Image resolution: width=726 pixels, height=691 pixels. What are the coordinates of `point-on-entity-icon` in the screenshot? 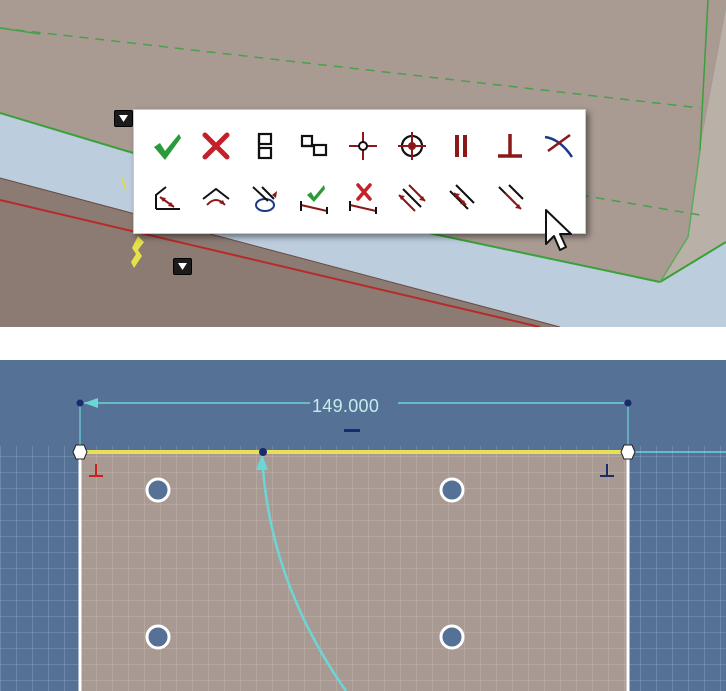 It's located at (362, 146).